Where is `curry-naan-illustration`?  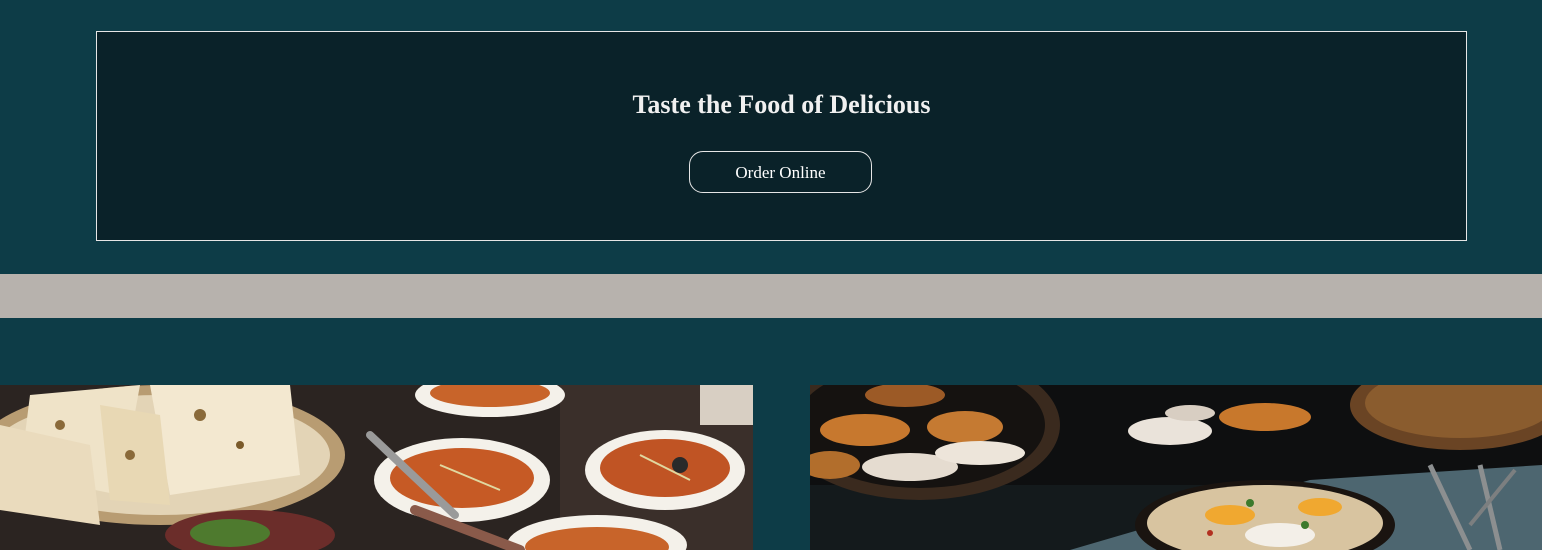
curry-naan-illustration is located at coordinates (376, 467).